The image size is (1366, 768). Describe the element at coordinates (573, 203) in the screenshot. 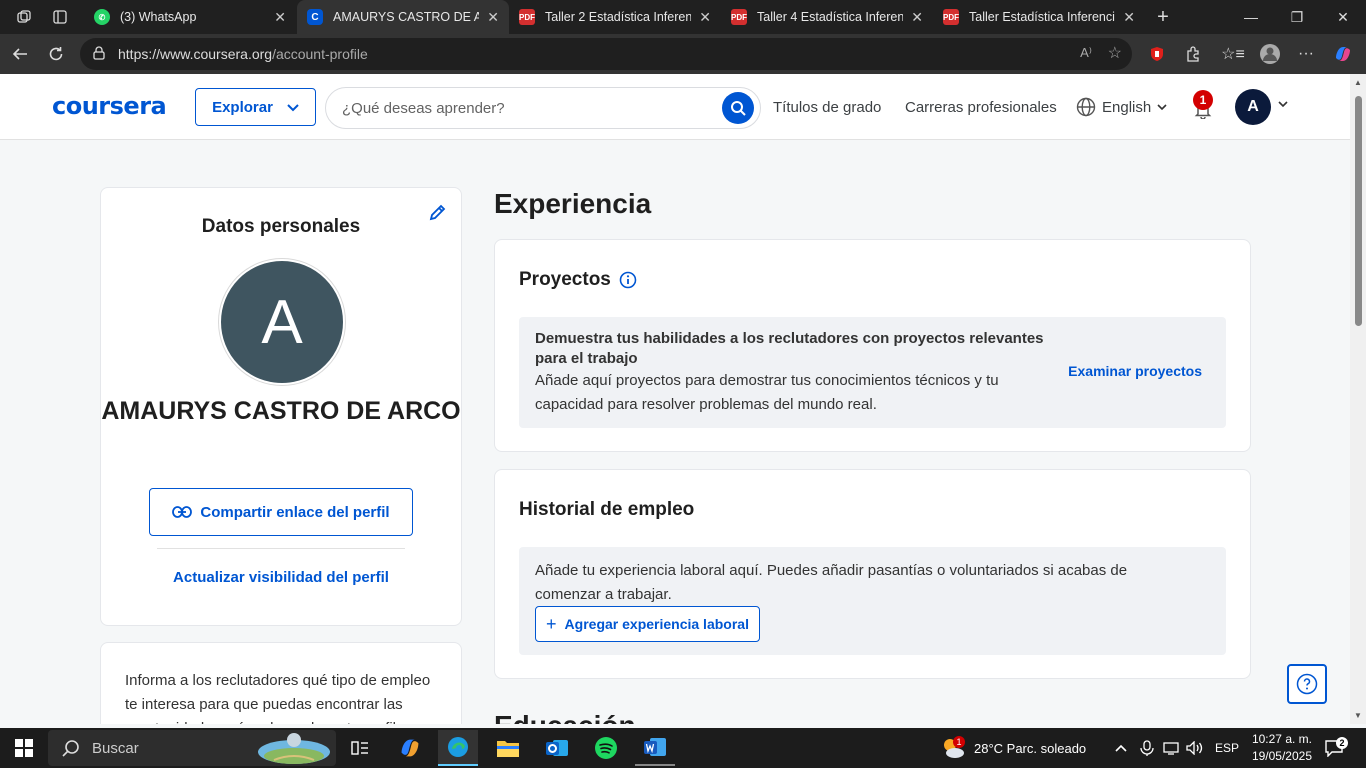

I see `experience-title: Experiencia` at that location.